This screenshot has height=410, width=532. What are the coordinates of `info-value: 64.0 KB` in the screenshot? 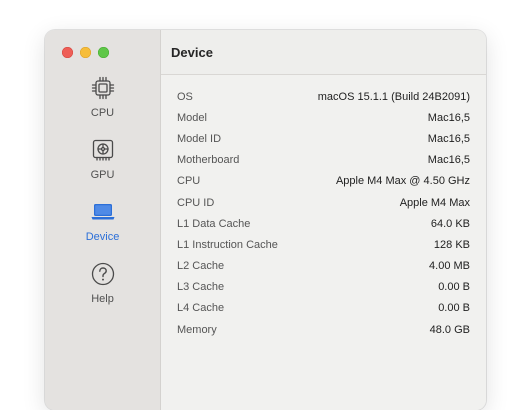 It's located at (450, 223).